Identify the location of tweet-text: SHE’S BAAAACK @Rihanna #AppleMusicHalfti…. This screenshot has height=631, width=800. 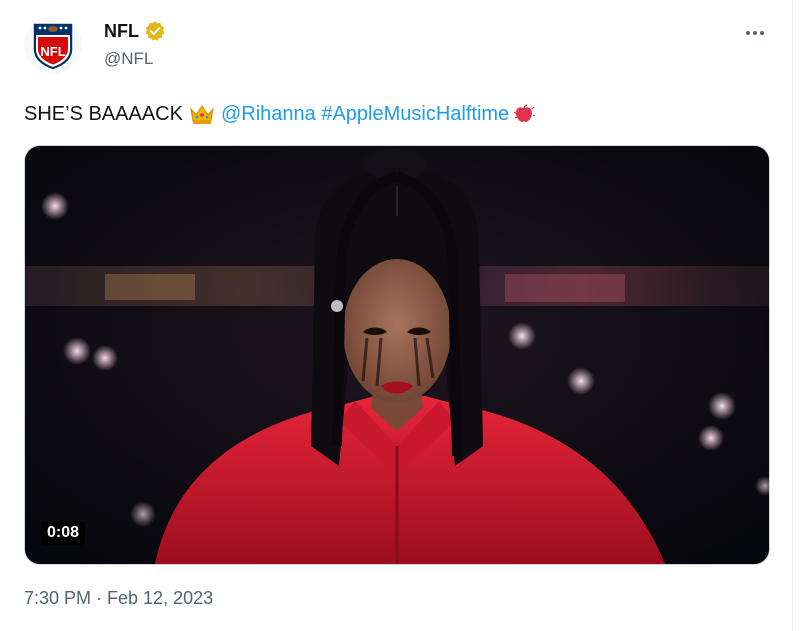
(282, 114).